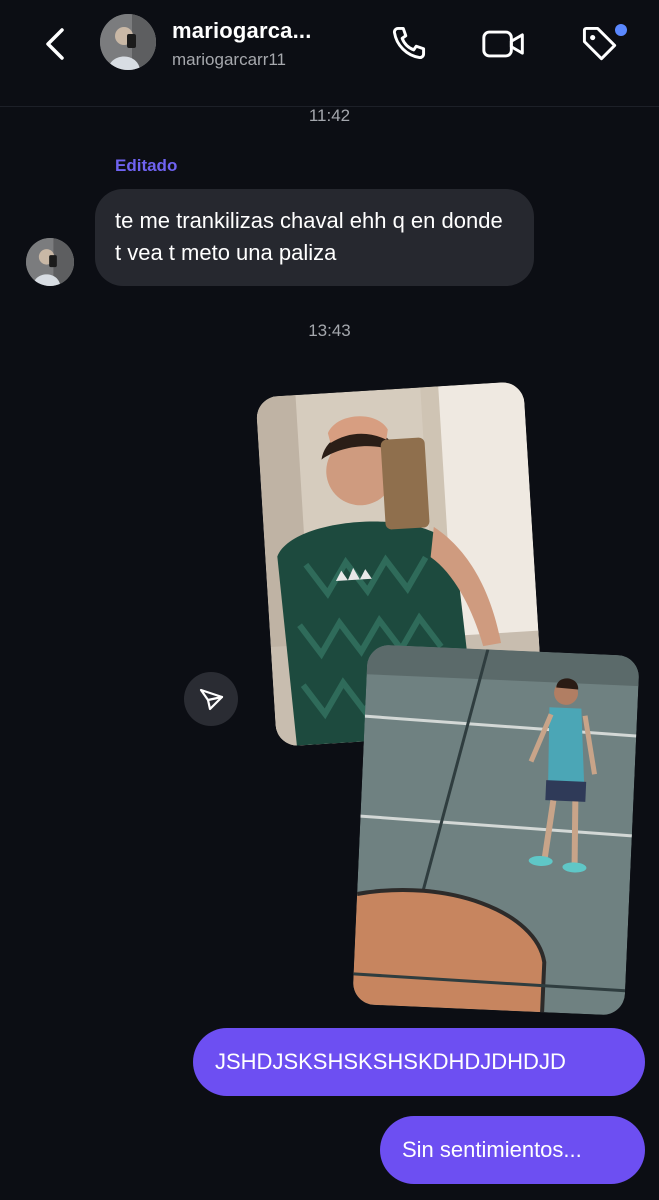  I want to click on share-button, so click(211, 699).